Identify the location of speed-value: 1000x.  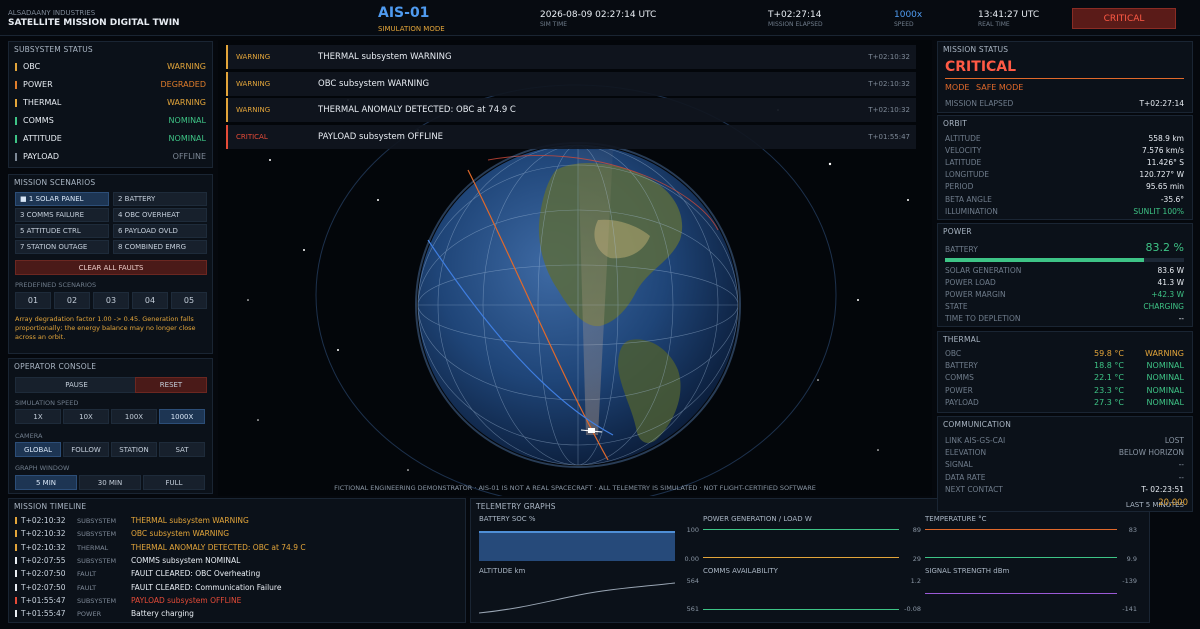
(908, 15).